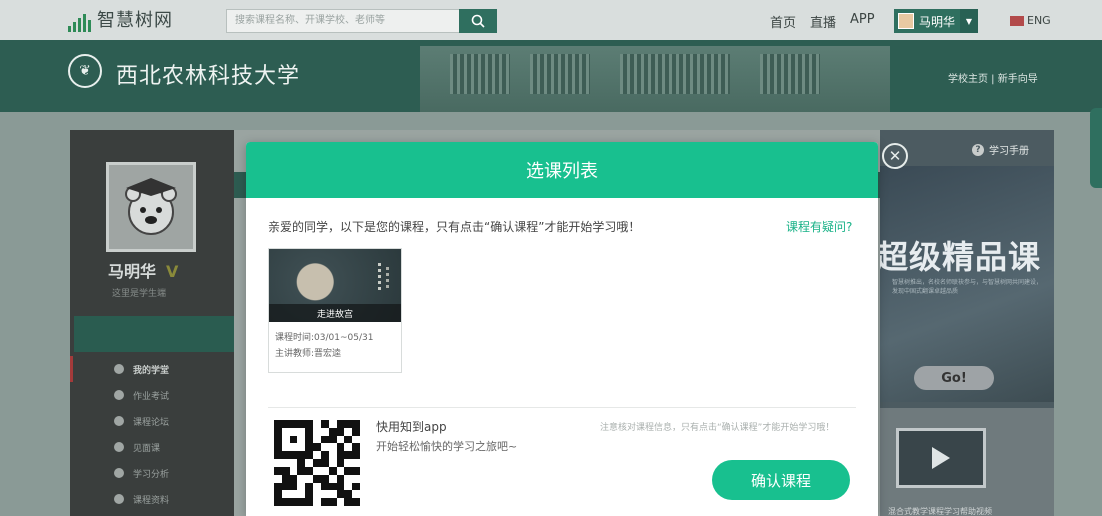 This screenshot has width=1102, height=516. Describe the element at coordinates (119, 473) in the screenshot. I see `analysis-icon` at that location.